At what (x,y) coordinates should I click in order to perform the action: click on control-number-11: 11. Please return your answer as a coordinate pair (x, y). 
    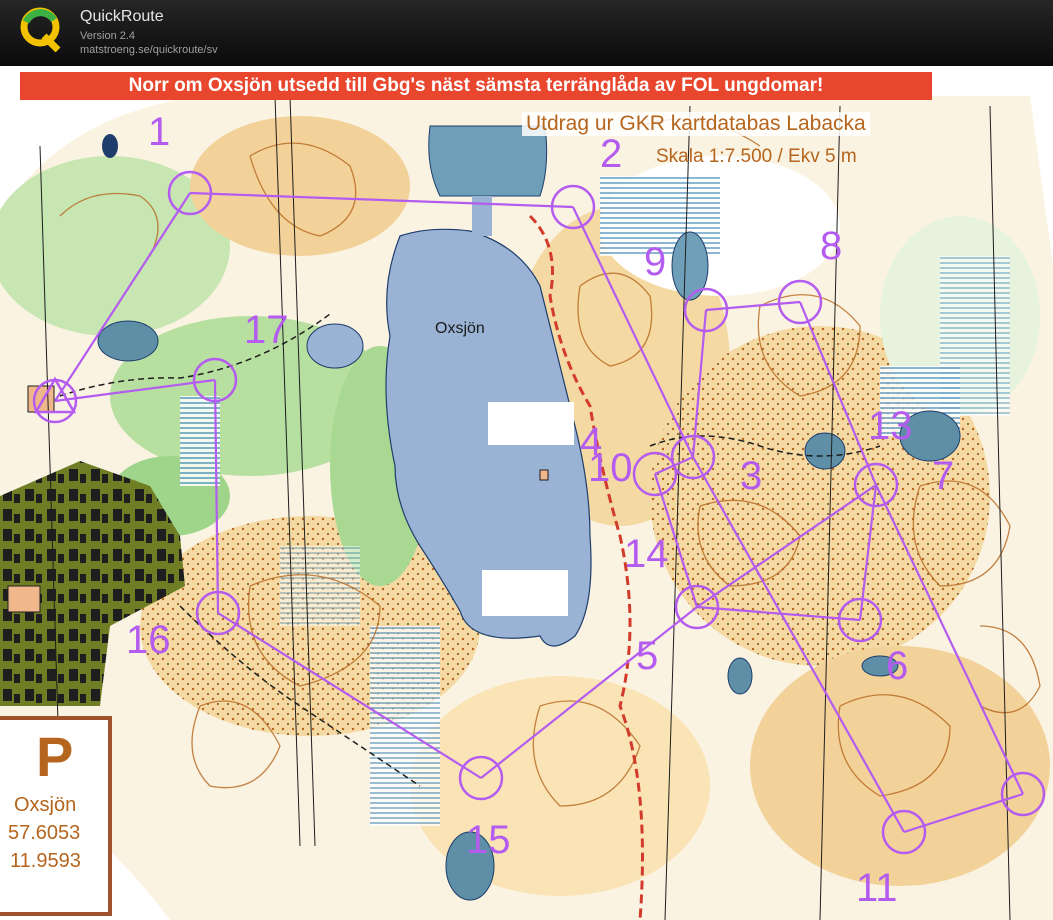
    Looking at the image, I should click on (877, 888).